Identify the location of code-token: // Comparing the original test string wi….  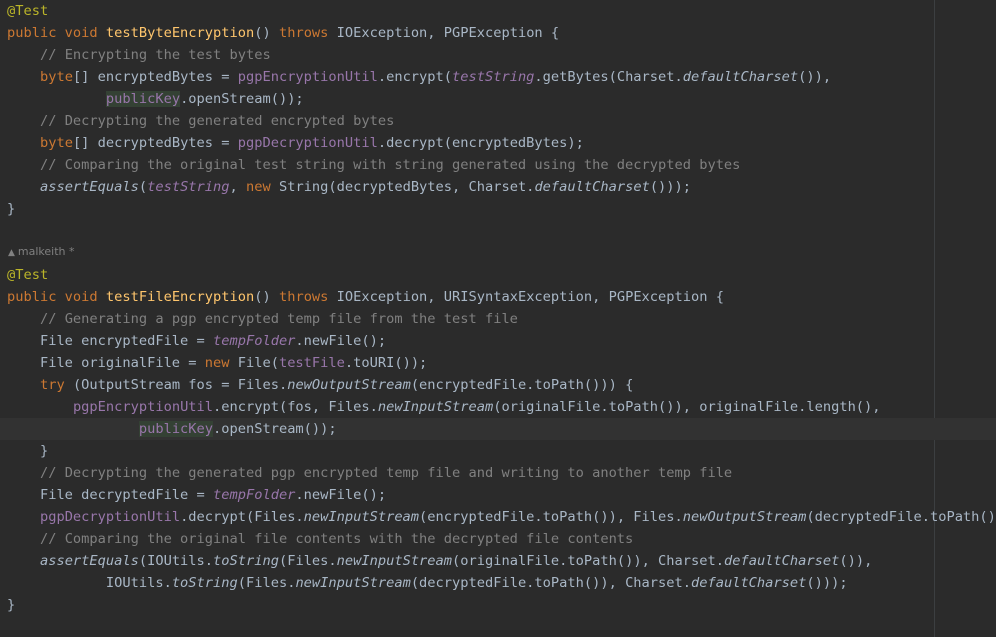
(390, 165).